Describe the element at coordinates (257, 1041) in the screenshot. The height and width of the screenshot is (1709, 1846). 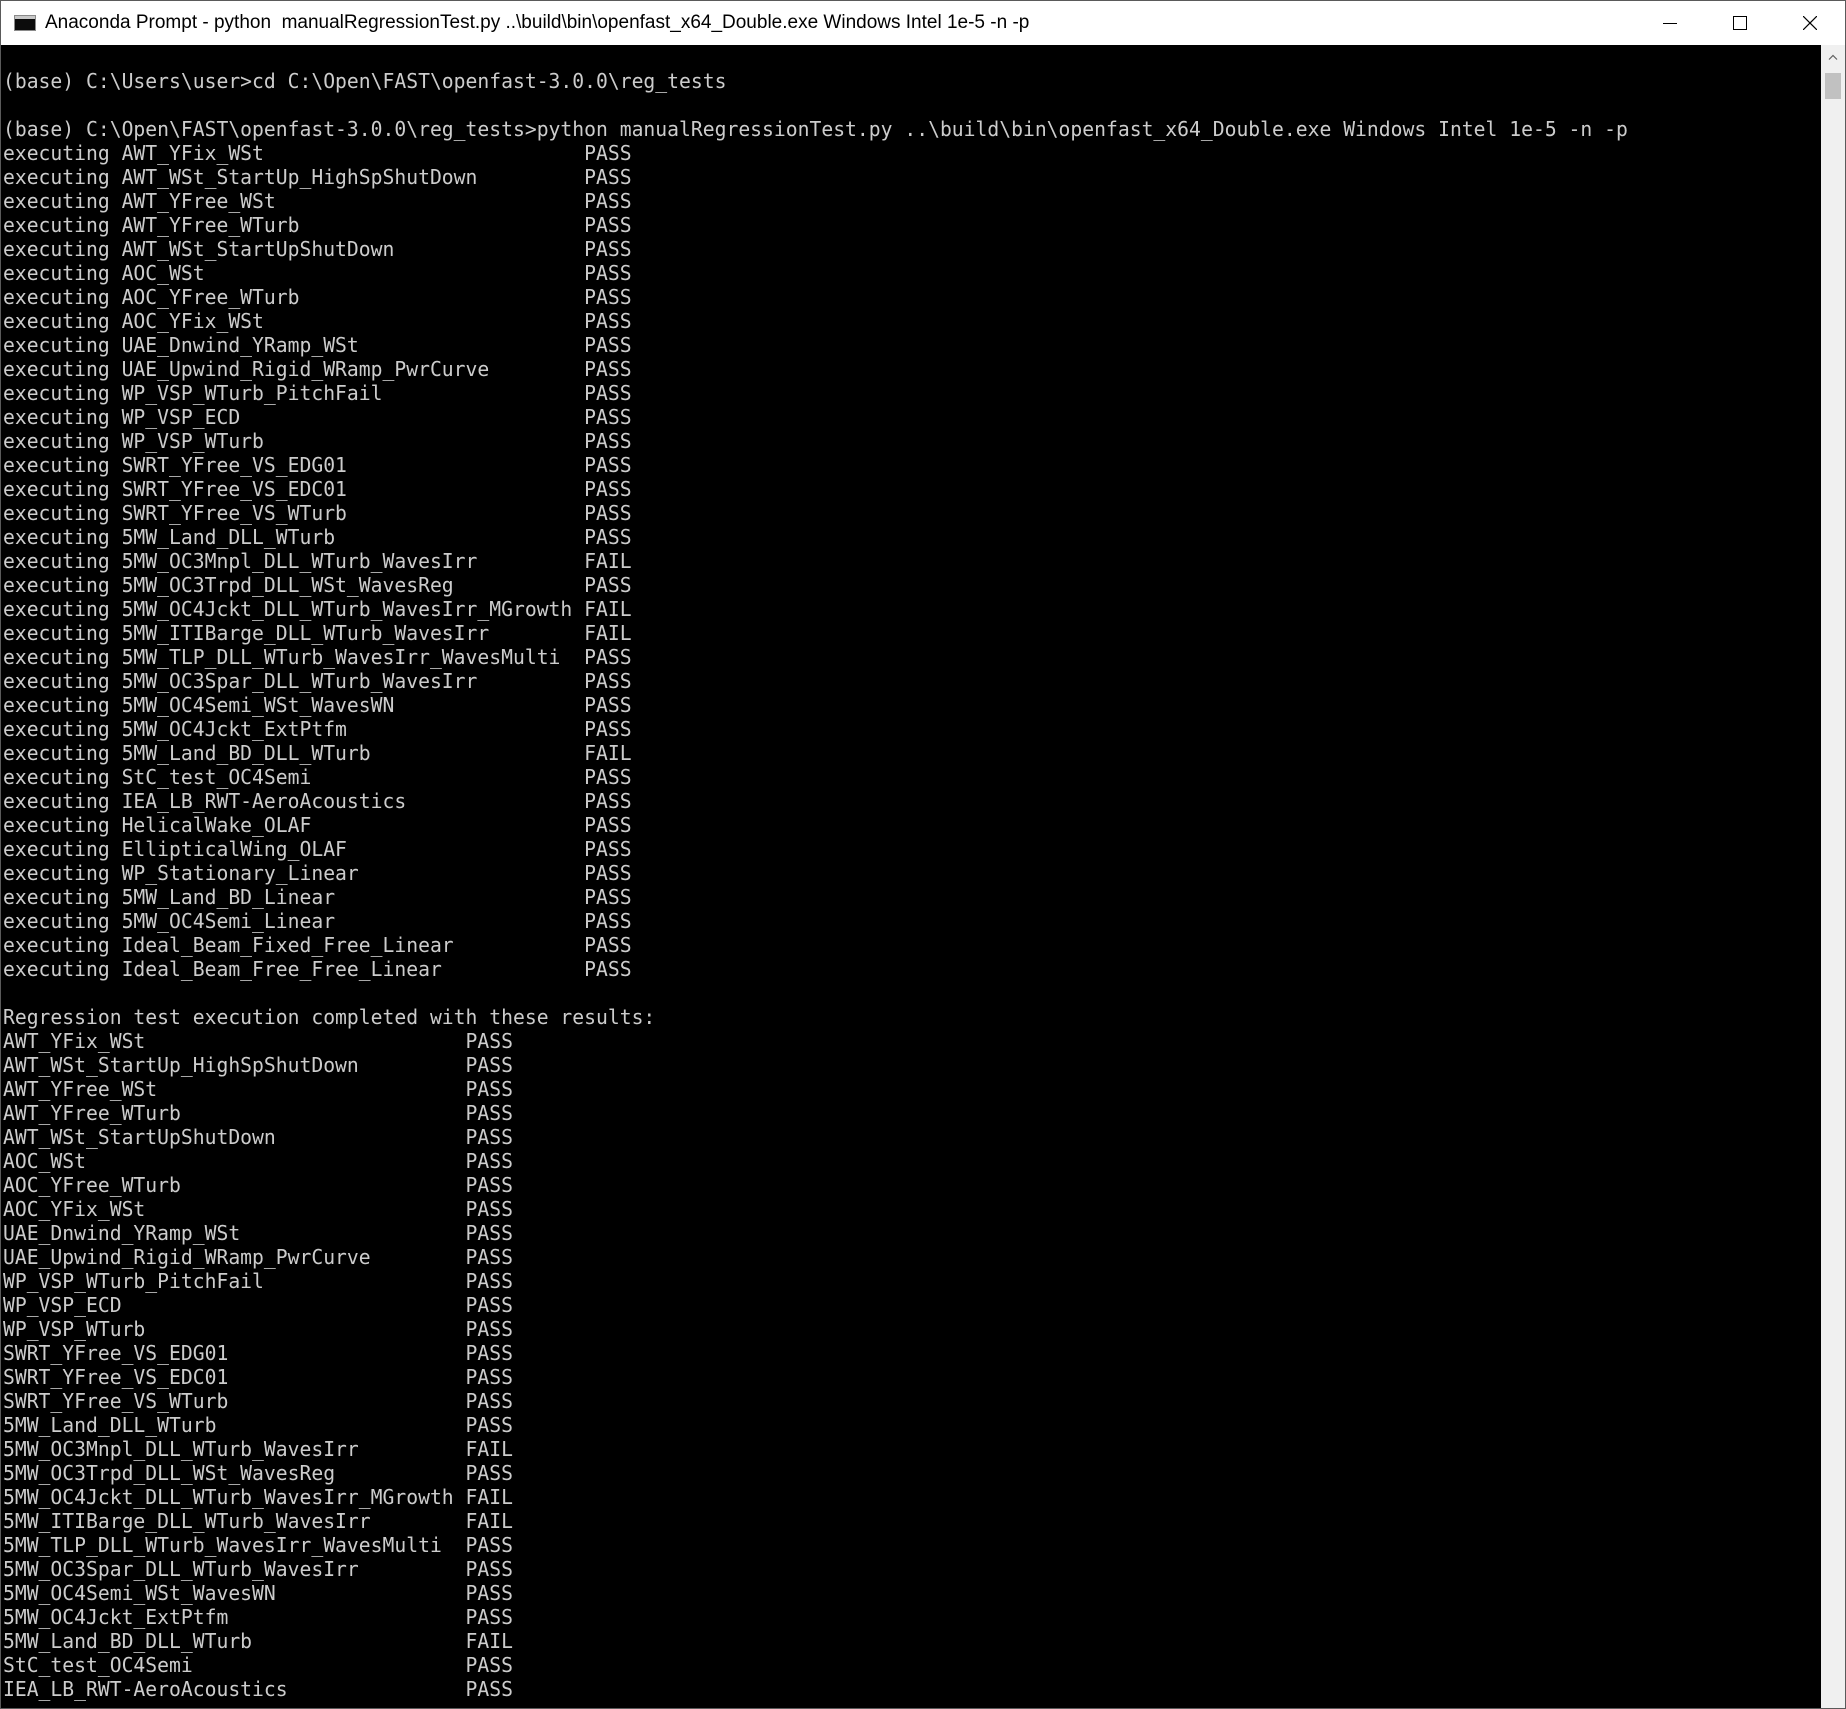
I see `console-line: AWT_YFix_WSt PASS` at that location.